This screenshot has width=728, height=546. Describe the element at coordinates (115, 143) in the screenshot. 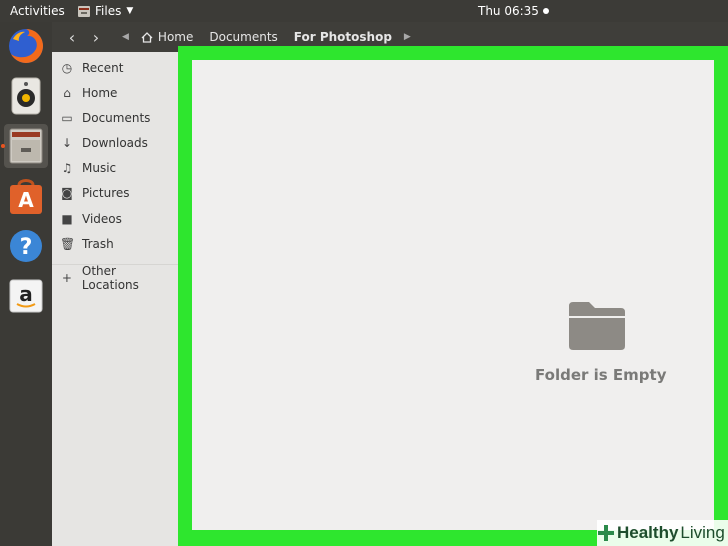

I see `sidebar-item-label: Downloads` at that location.